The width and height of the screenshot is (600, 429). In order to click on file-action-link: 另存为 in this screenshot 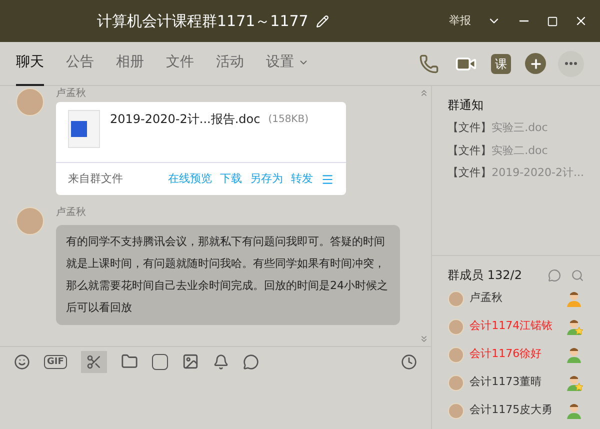, I will do `click(266, 179)`.